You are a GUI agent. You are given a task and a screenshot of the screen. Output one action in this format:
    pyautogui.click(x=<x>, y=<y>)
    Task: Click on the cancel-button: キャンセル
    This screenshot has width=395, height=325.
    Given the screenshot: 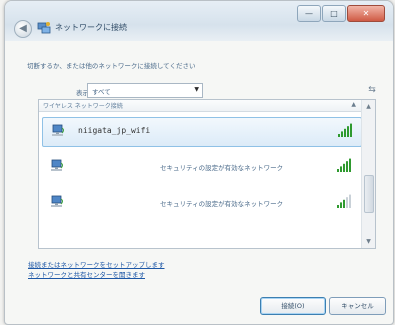 What is the action you would take?
    pyautogui.click(x=357, y=306)
    